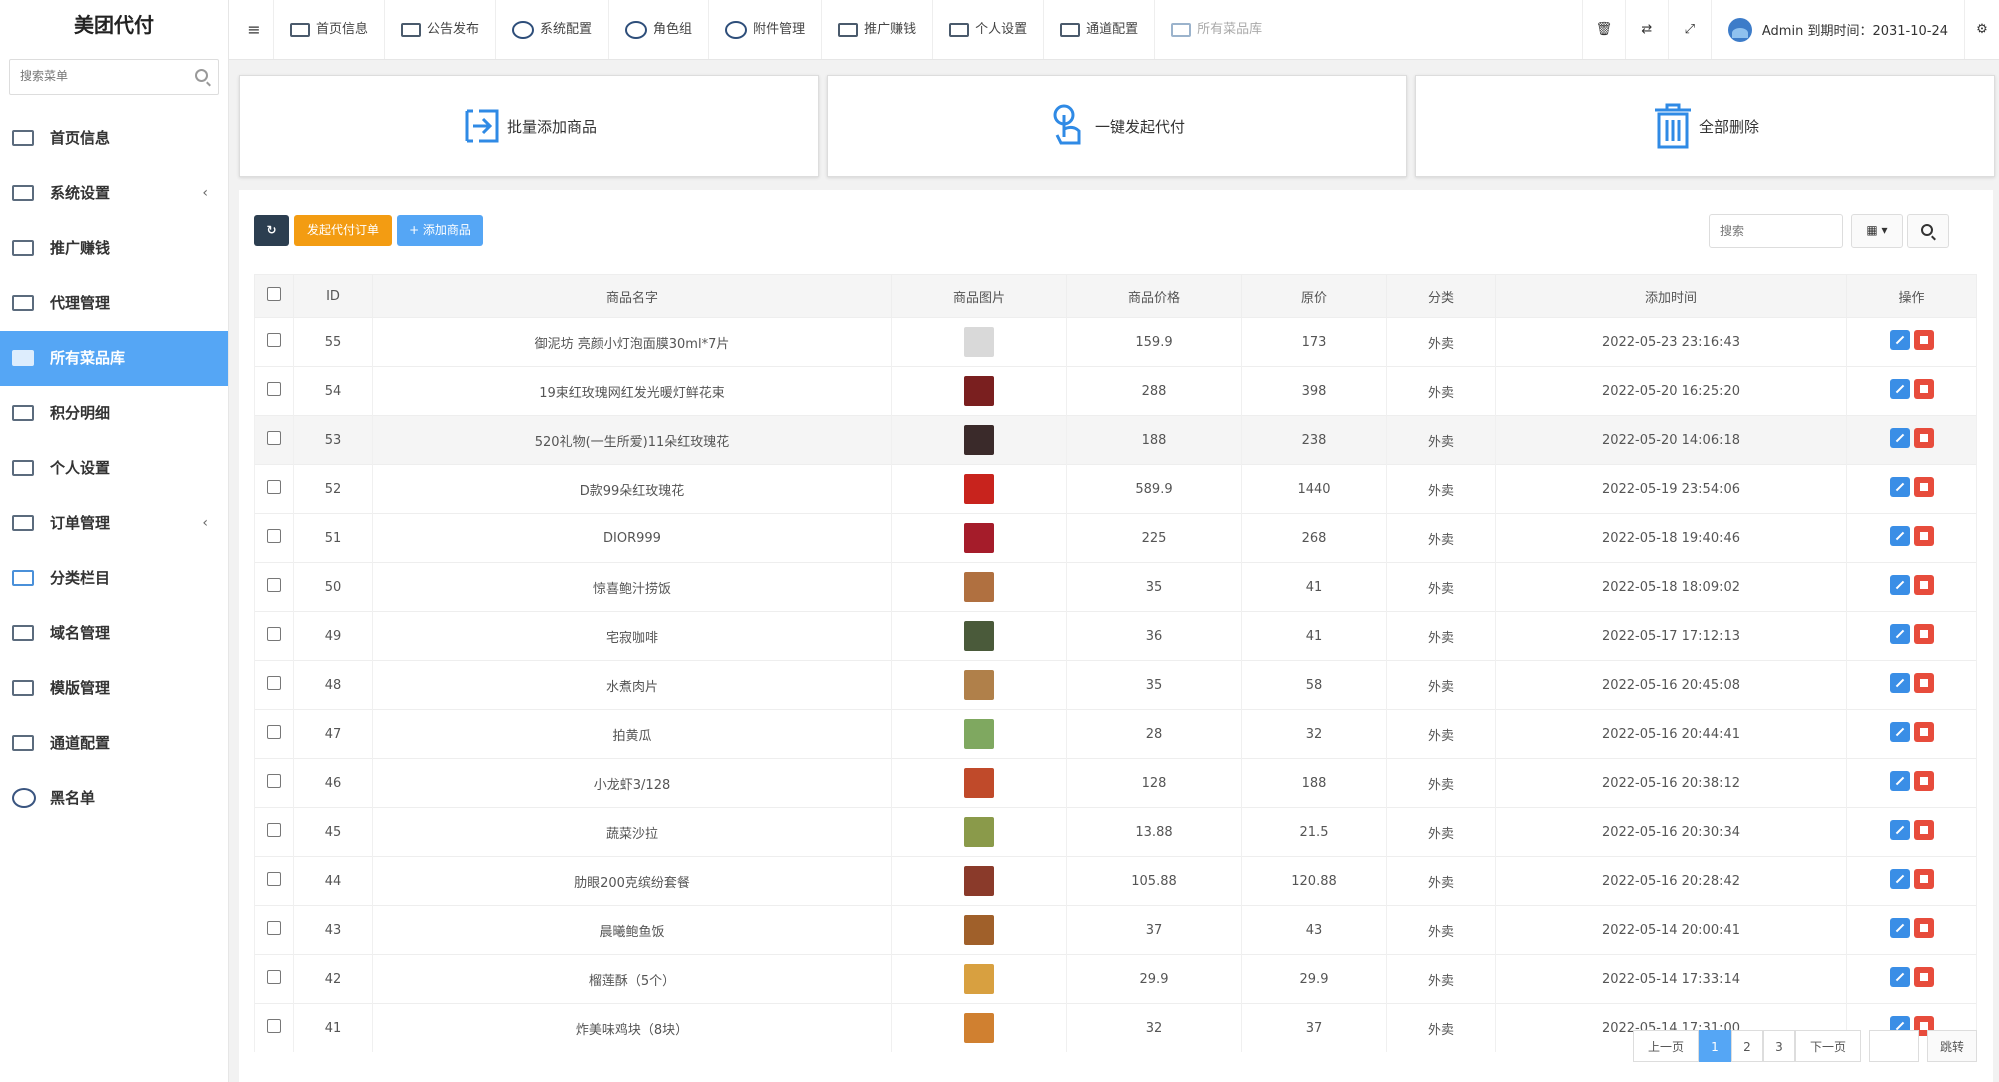 This screenshot has height=1082, width=1999. What do you see at coordinates (114, 358) in the screenshot?
I see `sidebar-item-dish-library: 所有菜品库` at bounding box center [114, 358].